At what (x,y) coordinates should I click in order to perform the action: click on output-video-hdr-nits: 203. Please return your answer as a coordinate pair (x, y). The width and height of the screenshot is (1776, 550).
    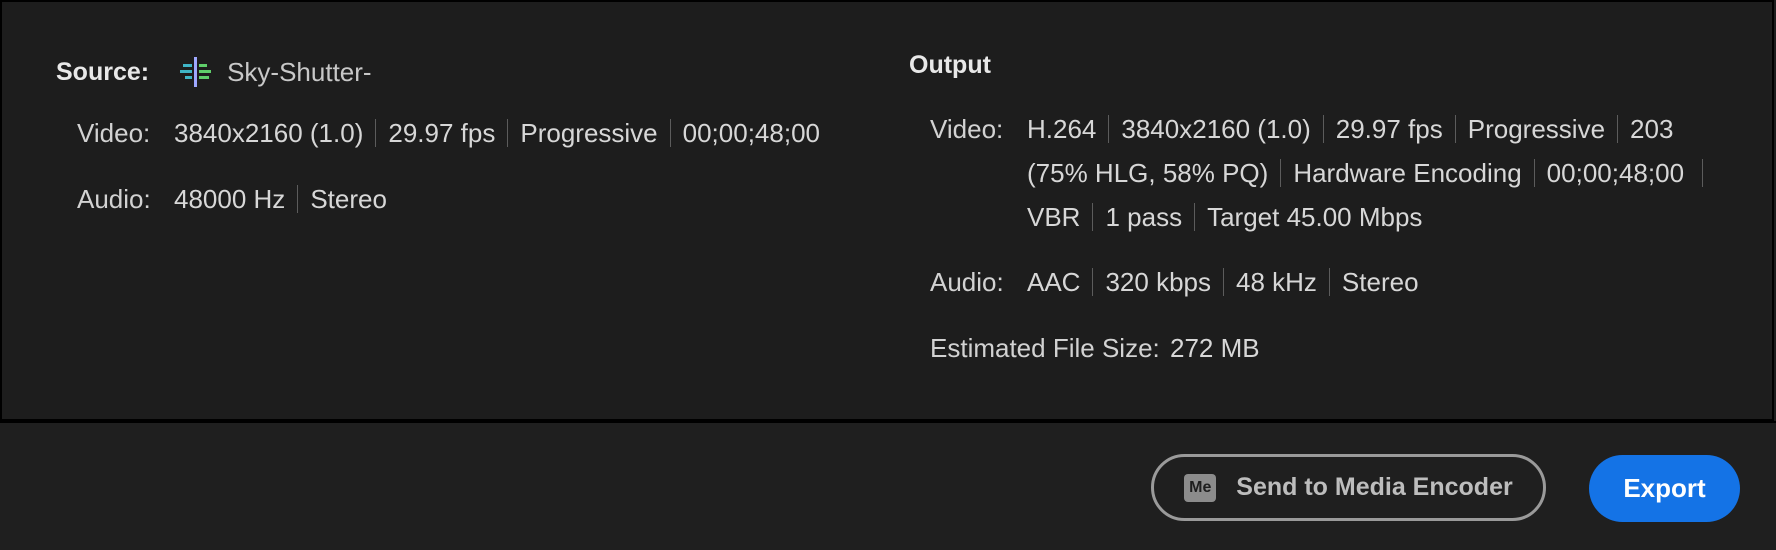
    Looking at the image, I should click on (1652, 128).